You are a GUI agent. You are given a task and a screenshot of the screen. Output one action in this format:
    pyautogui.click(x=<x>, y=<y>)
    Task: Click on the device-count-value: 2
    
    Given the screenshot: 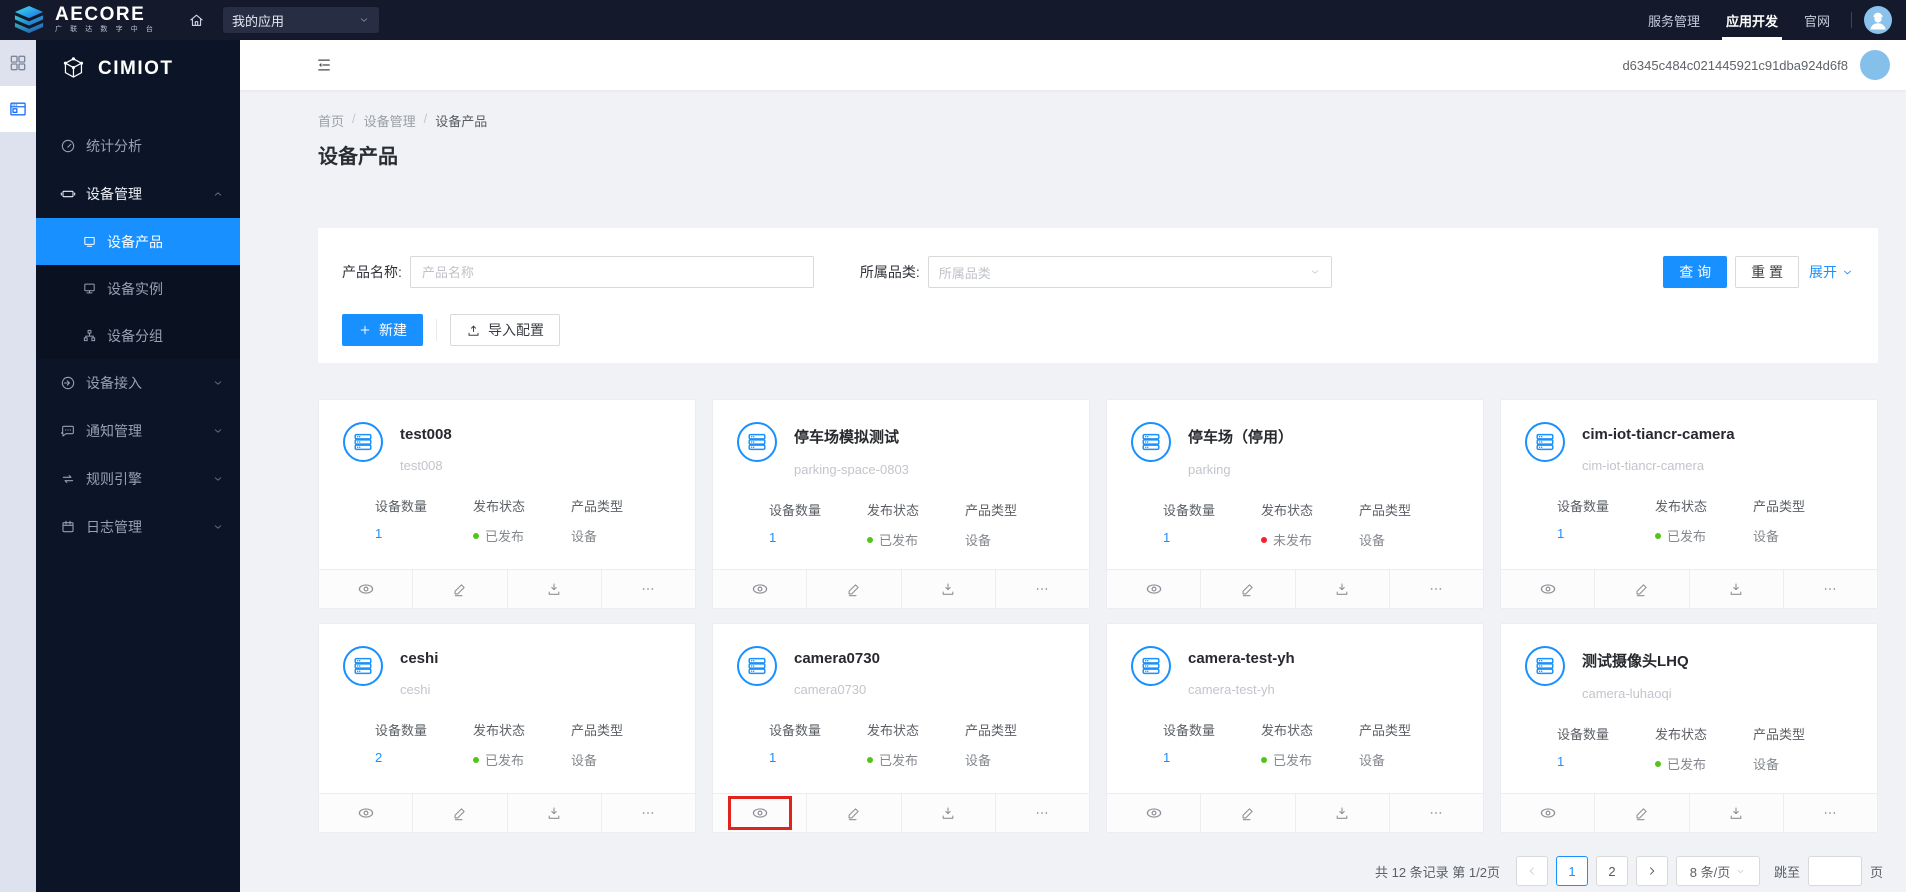 What is the action you would take?
    pyautogui.click(x=424, y=757)
    